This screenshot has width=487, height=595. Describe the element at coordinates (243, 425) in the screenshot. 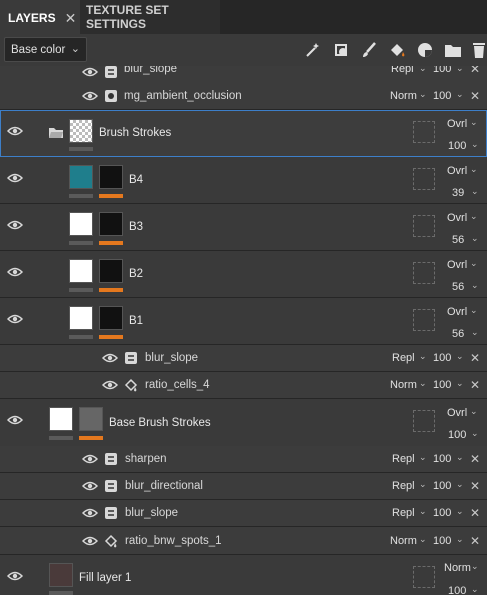

I see `fill-layer-row: Base Brush Strokes Ovrl ⌄ 100 ⌄` at that location.